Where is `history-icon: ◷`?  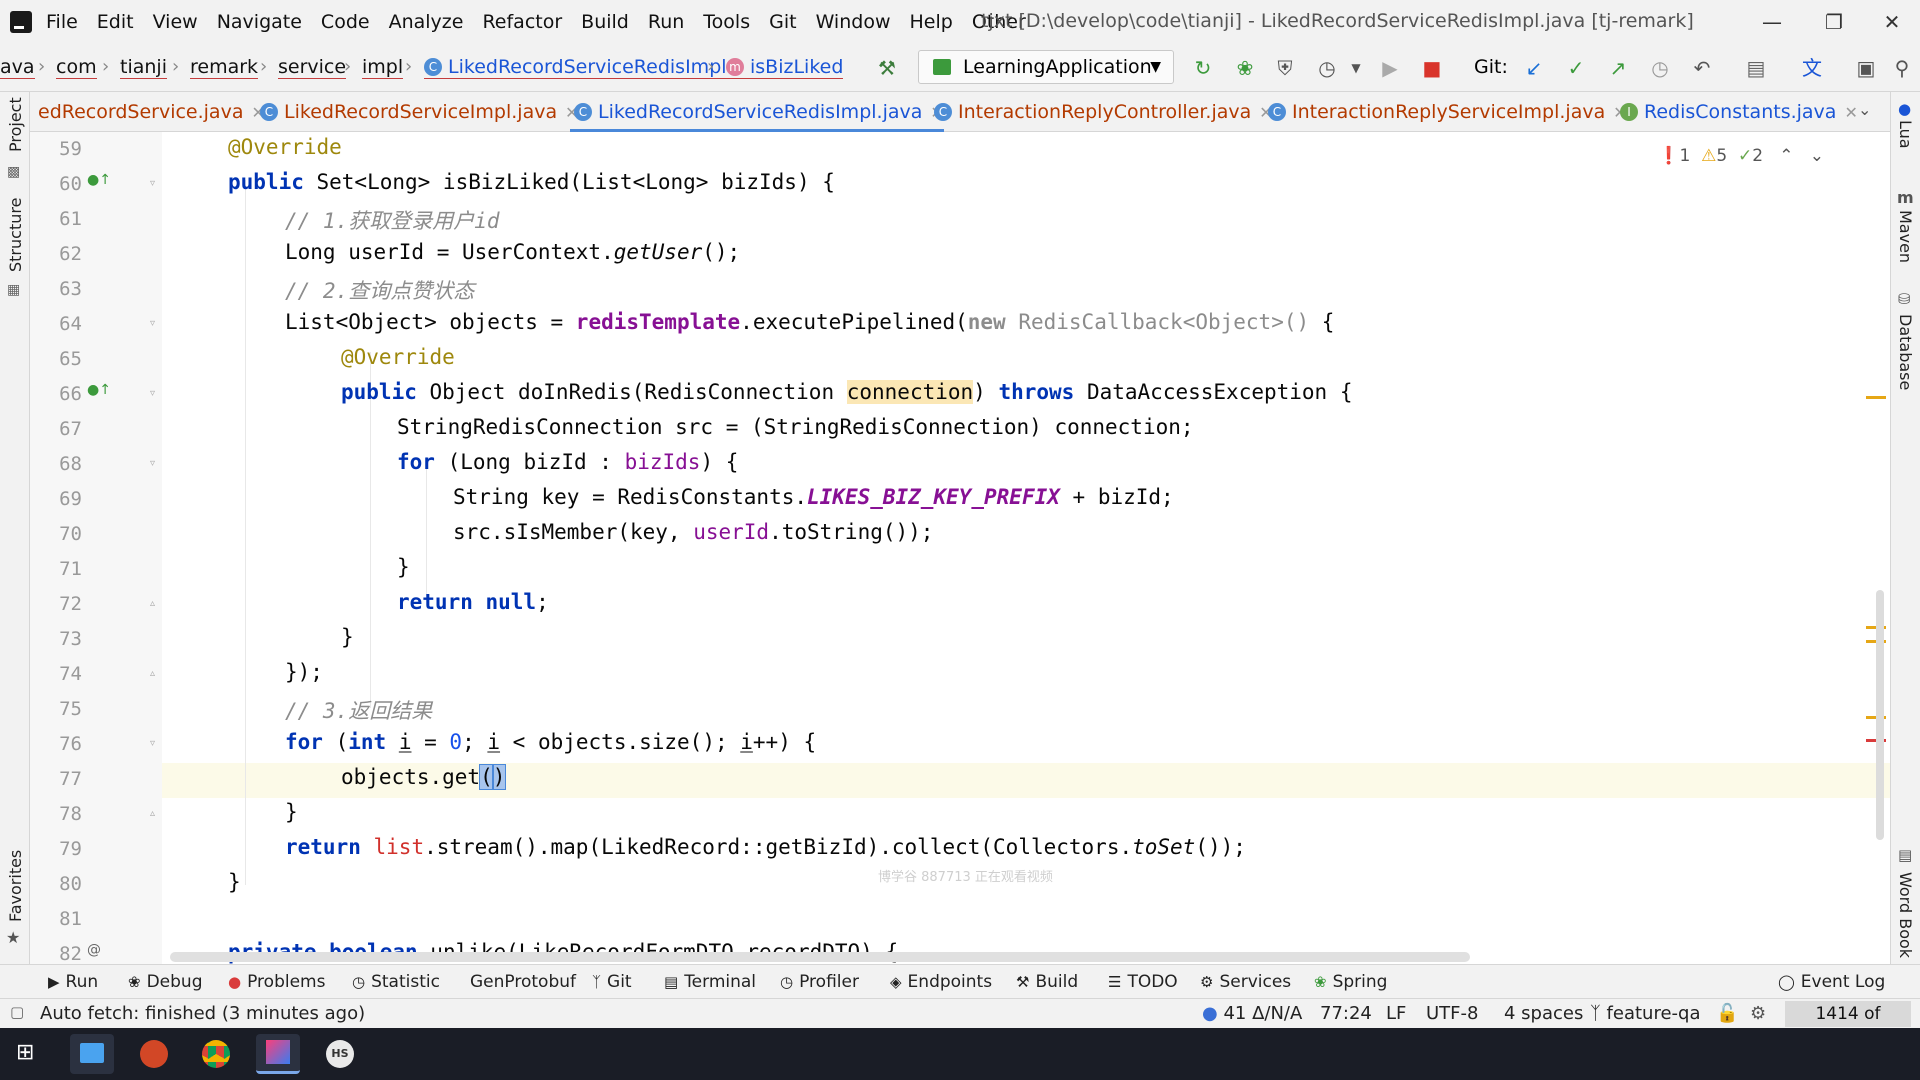
history-icon: ◷ is located at coordinates (1660, 68).